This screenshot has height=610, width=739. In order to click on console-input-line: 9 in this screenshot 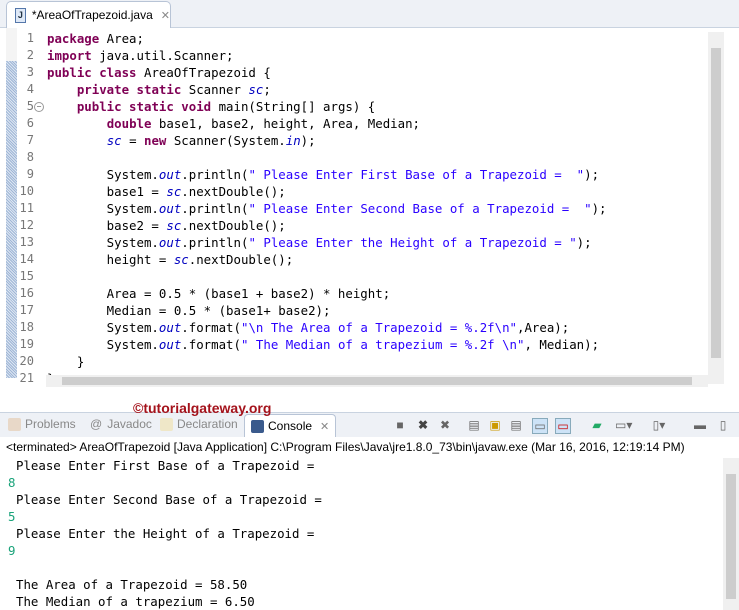, I will do `click(12, 550)`.